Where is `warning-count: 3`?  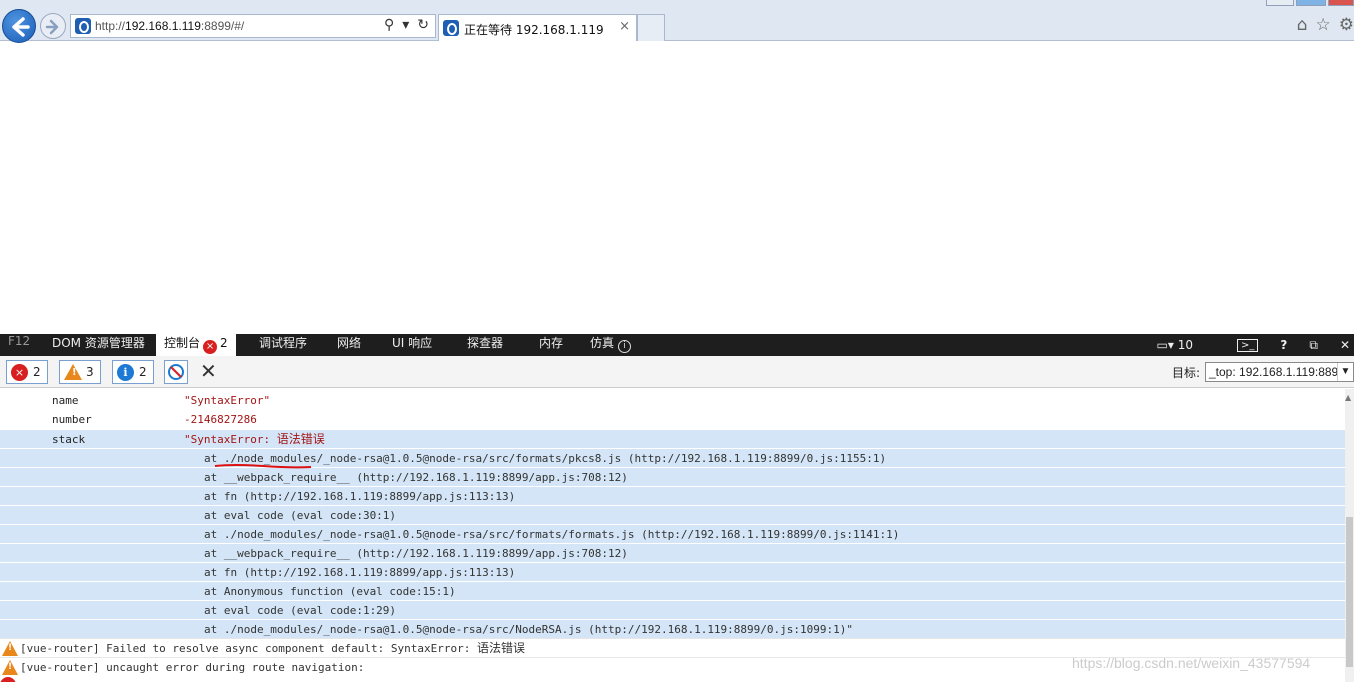 warning-count: 3 is located at coordinates (90, 372).